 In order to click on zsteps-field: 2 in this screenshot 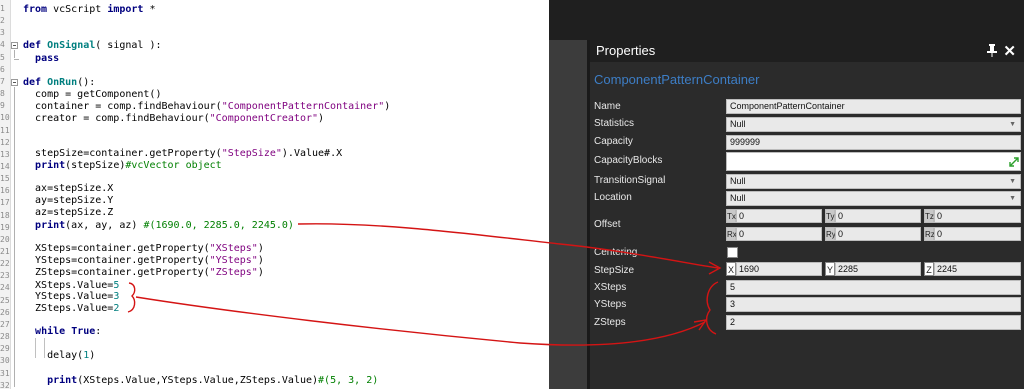, I will do `click(873, 322)`.